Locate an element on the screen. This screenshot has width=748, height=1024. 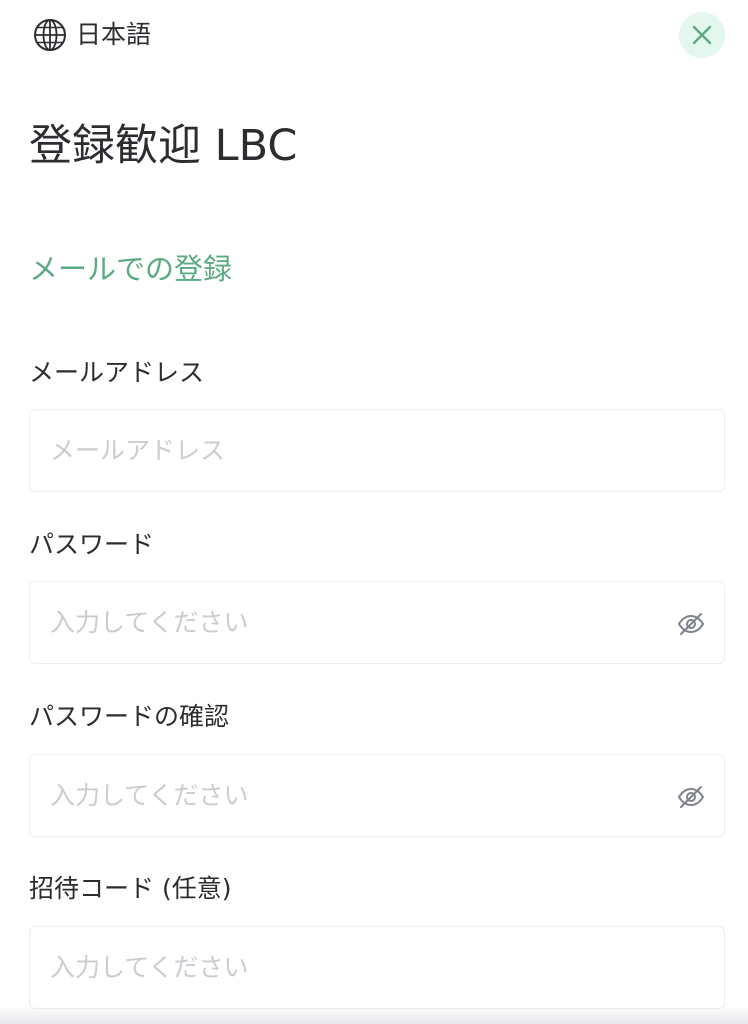
confirm-password-field is located at coordinates (377, 795).